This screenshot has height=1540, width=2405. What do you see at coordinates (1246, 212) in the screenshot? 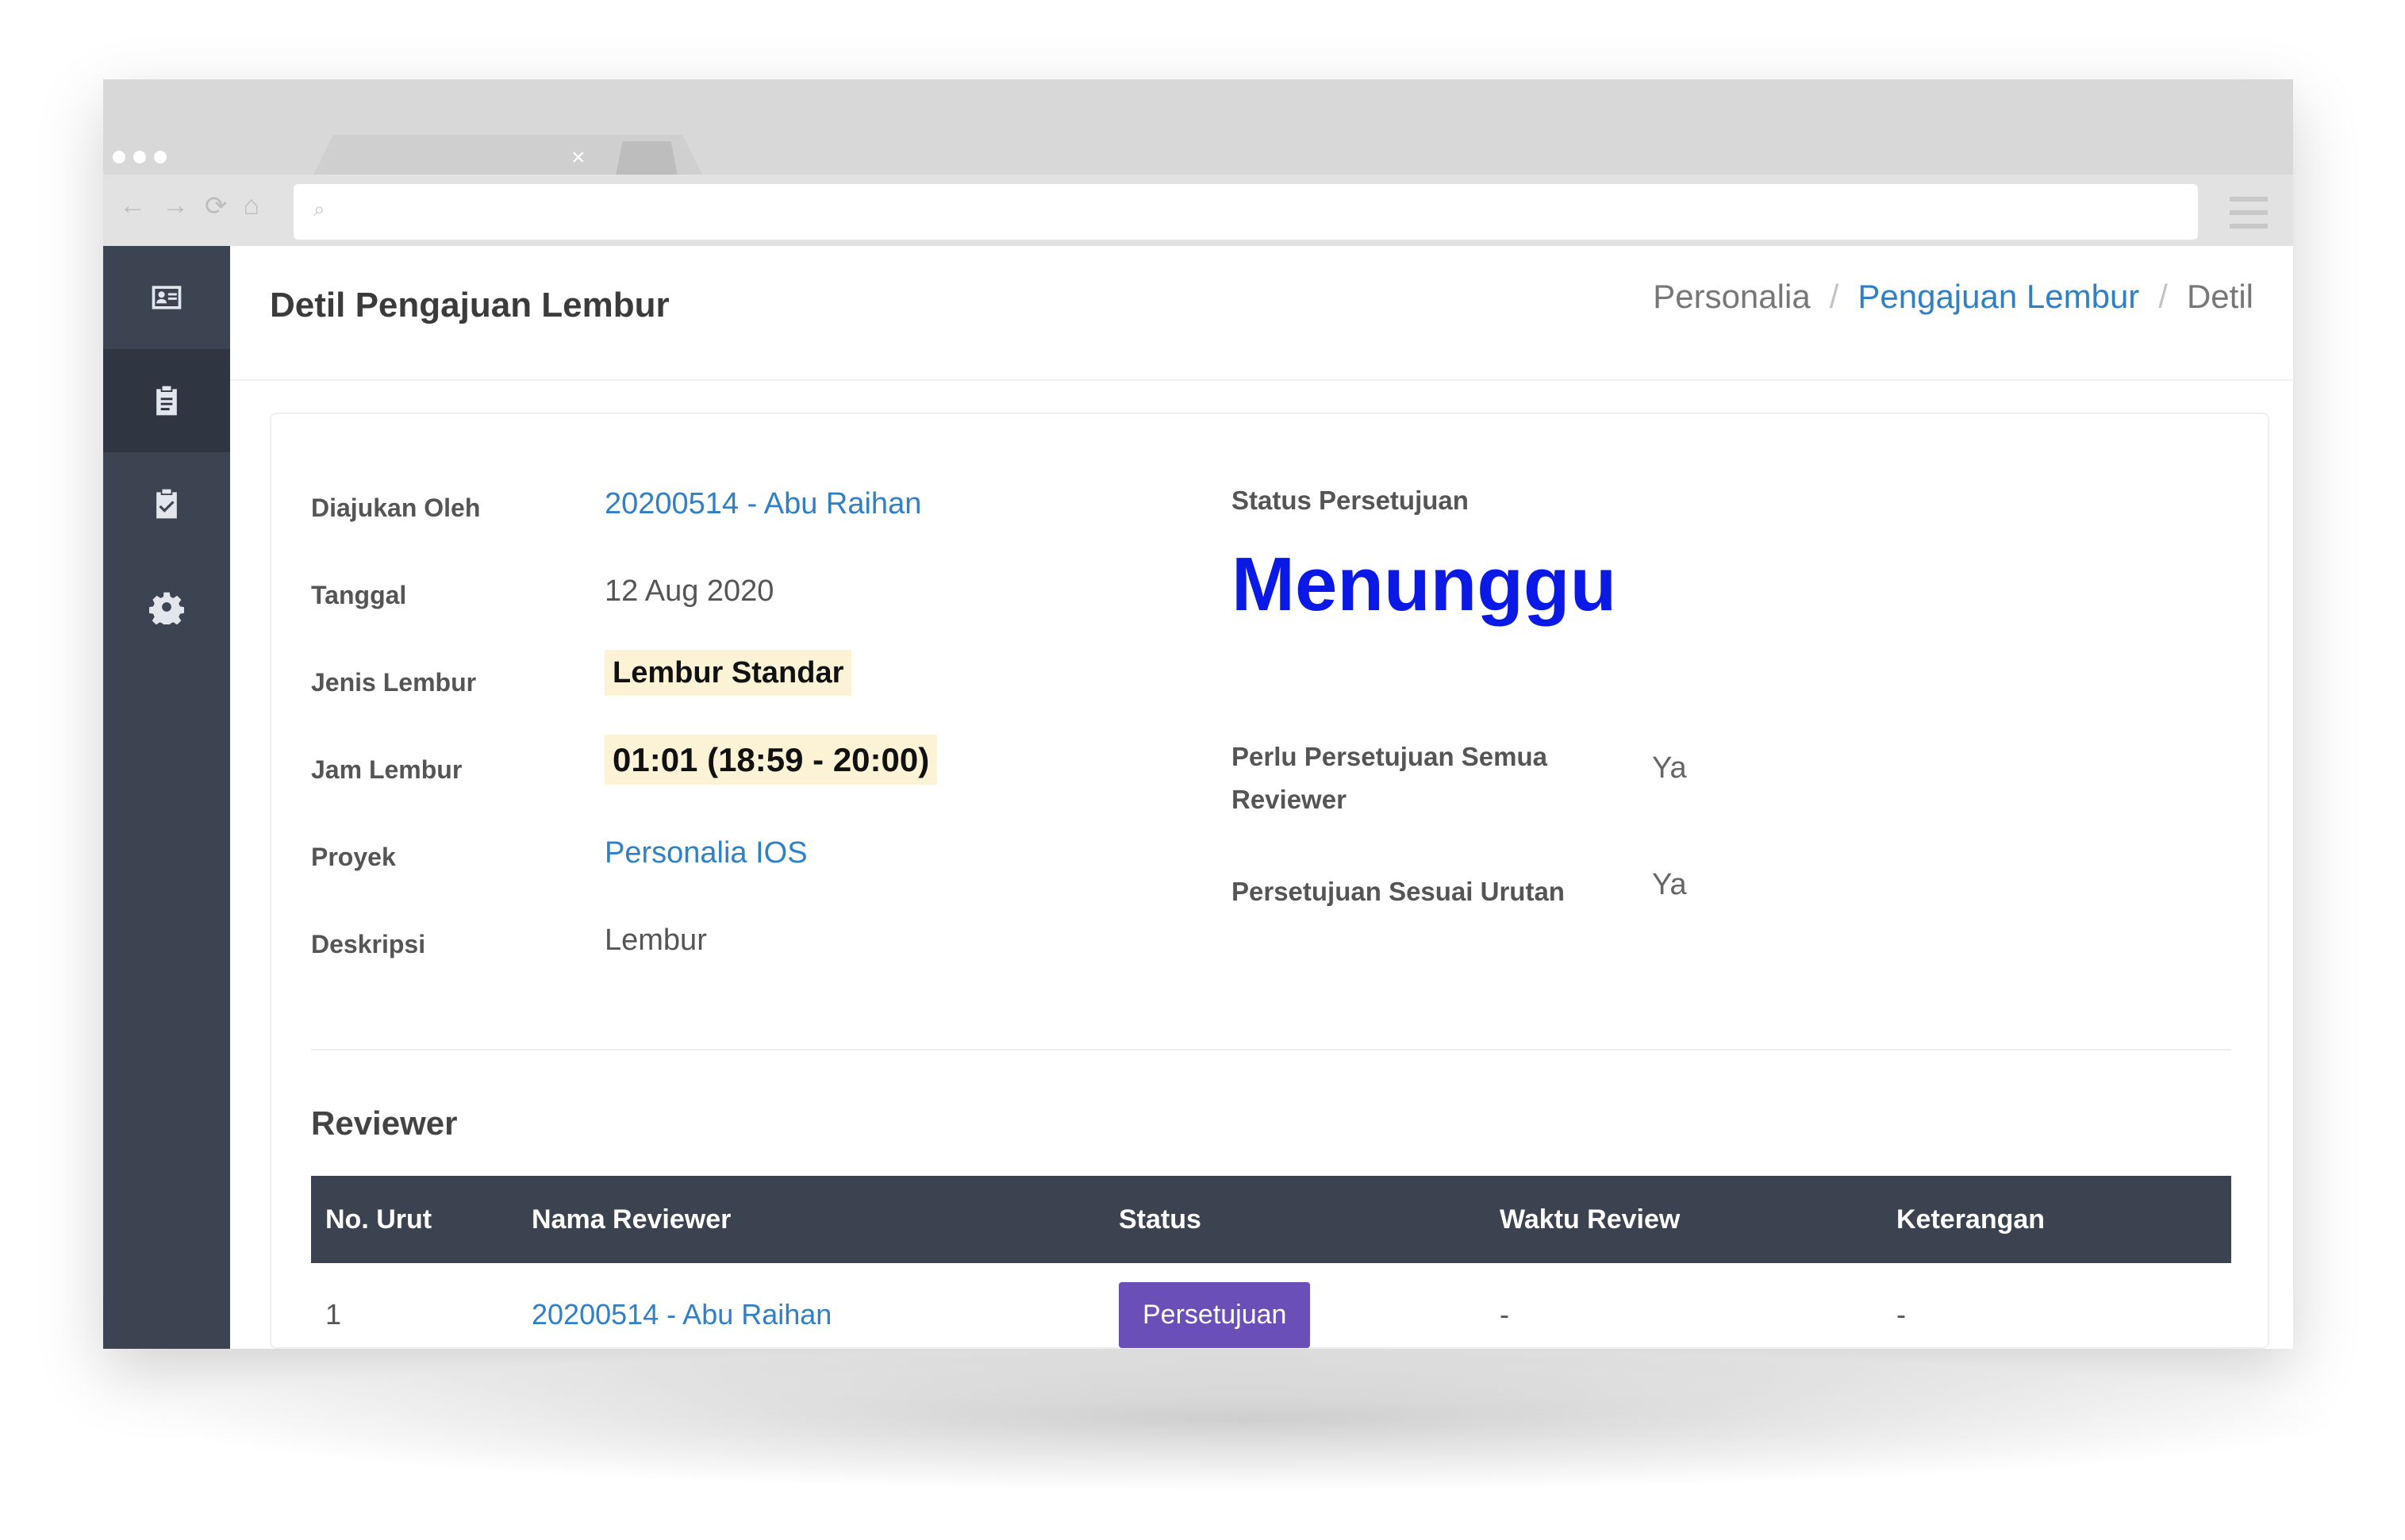
I see `address-bar` at bounding box center [1246, 212].